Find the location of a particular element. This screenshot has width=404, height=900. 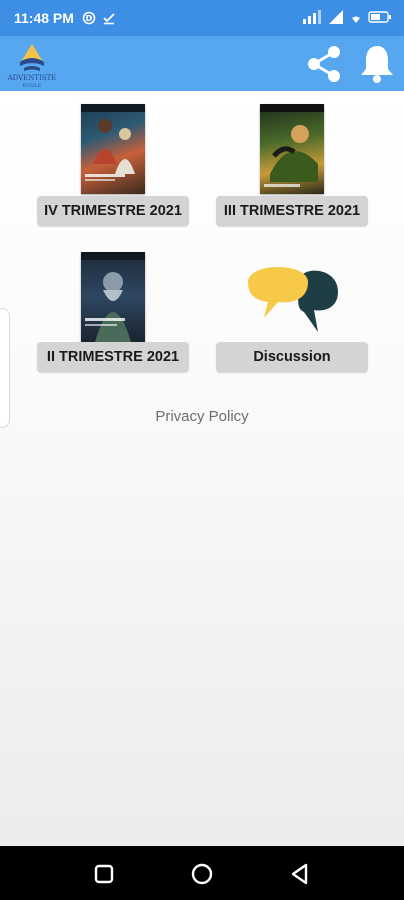

bell-icon is located at coordinates (377, 63).